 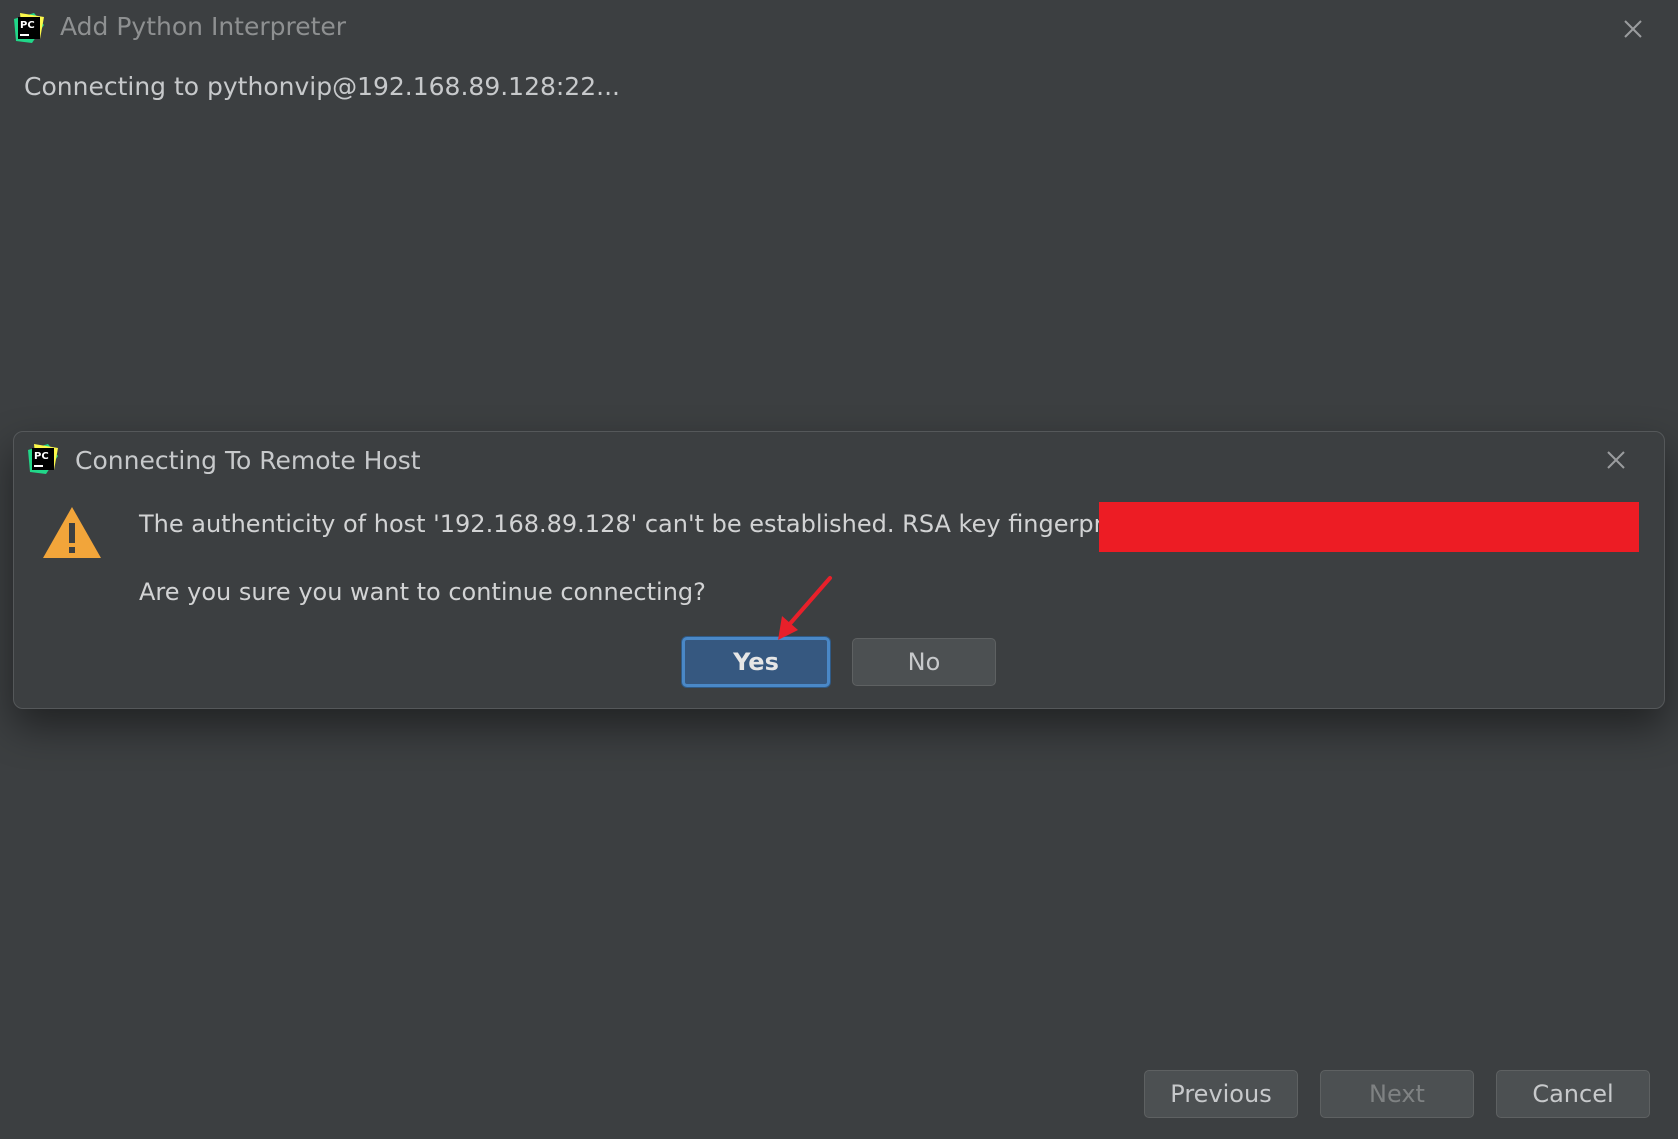 What do you see at coordinates (924, 662) in the screenshot?
I see `no-button: No` at bounding box center [924, 662].